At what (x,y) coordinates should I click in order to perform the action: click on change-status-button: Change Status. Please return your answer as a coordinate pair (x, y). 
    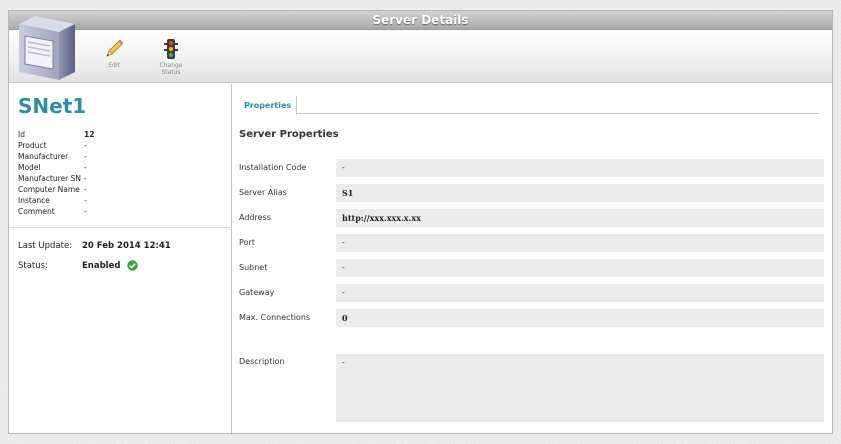
    Looking at the image, I should click on (171, 57).